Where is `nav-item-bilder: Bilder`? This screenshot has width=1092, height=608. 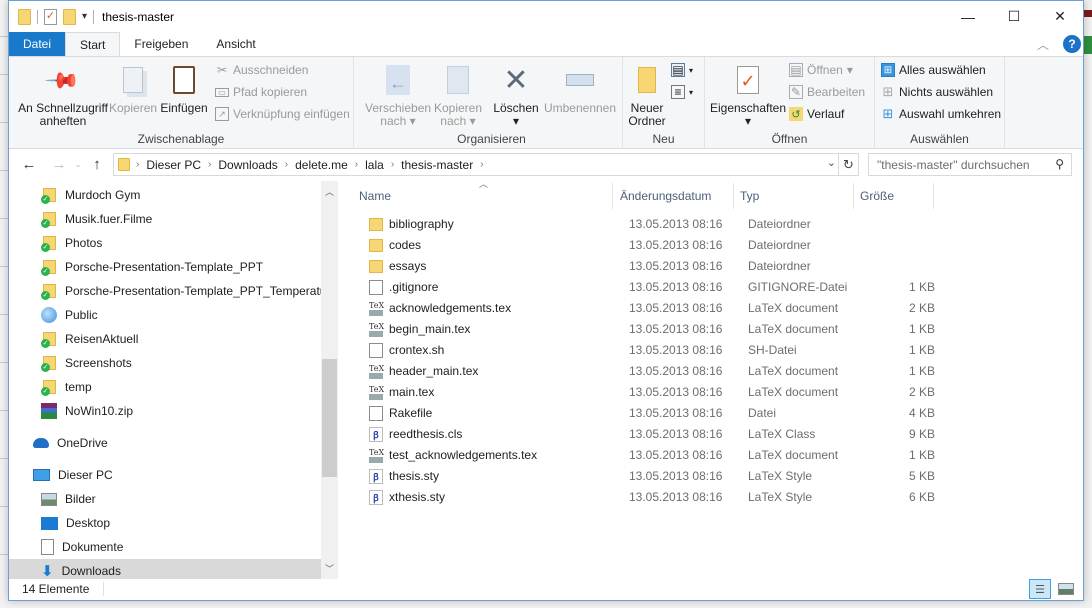
nav-item-bilder: Bilder is located at coordinates (68, 499).